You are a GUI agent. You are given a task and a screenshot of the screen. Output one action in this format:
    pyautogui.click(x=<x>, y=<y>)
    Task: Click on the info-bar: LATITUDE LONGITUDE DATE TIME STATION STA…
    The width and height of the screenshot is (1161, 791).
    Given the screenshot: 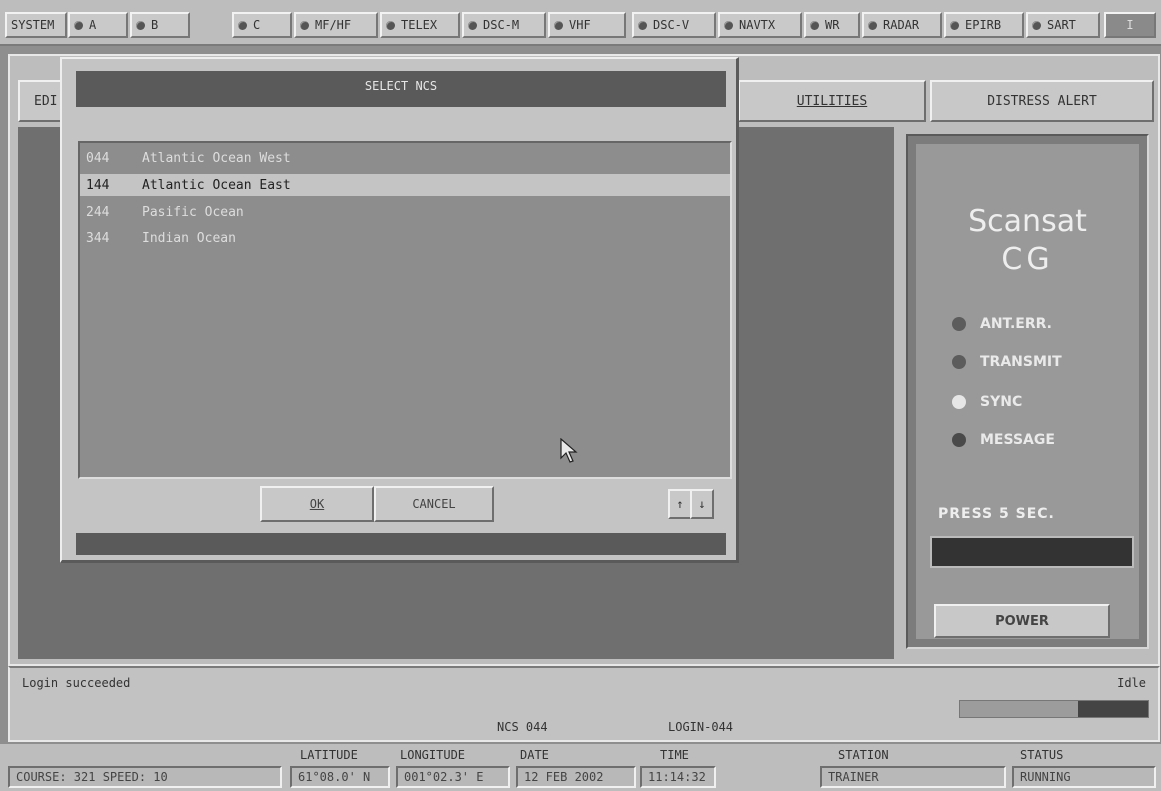 What is the action you would take?
    pyautogui.click(x=580, y=767)
    